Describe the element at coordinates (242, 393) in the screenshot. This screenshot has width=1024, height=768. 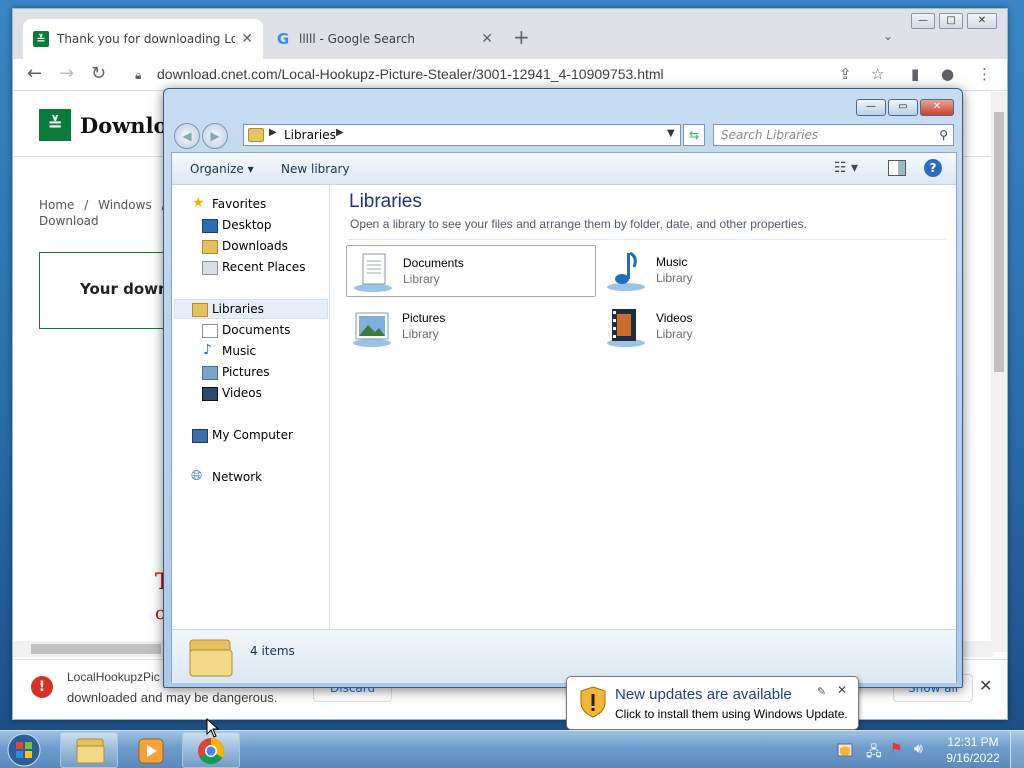
I see `nav-videos: Videos` at that location.